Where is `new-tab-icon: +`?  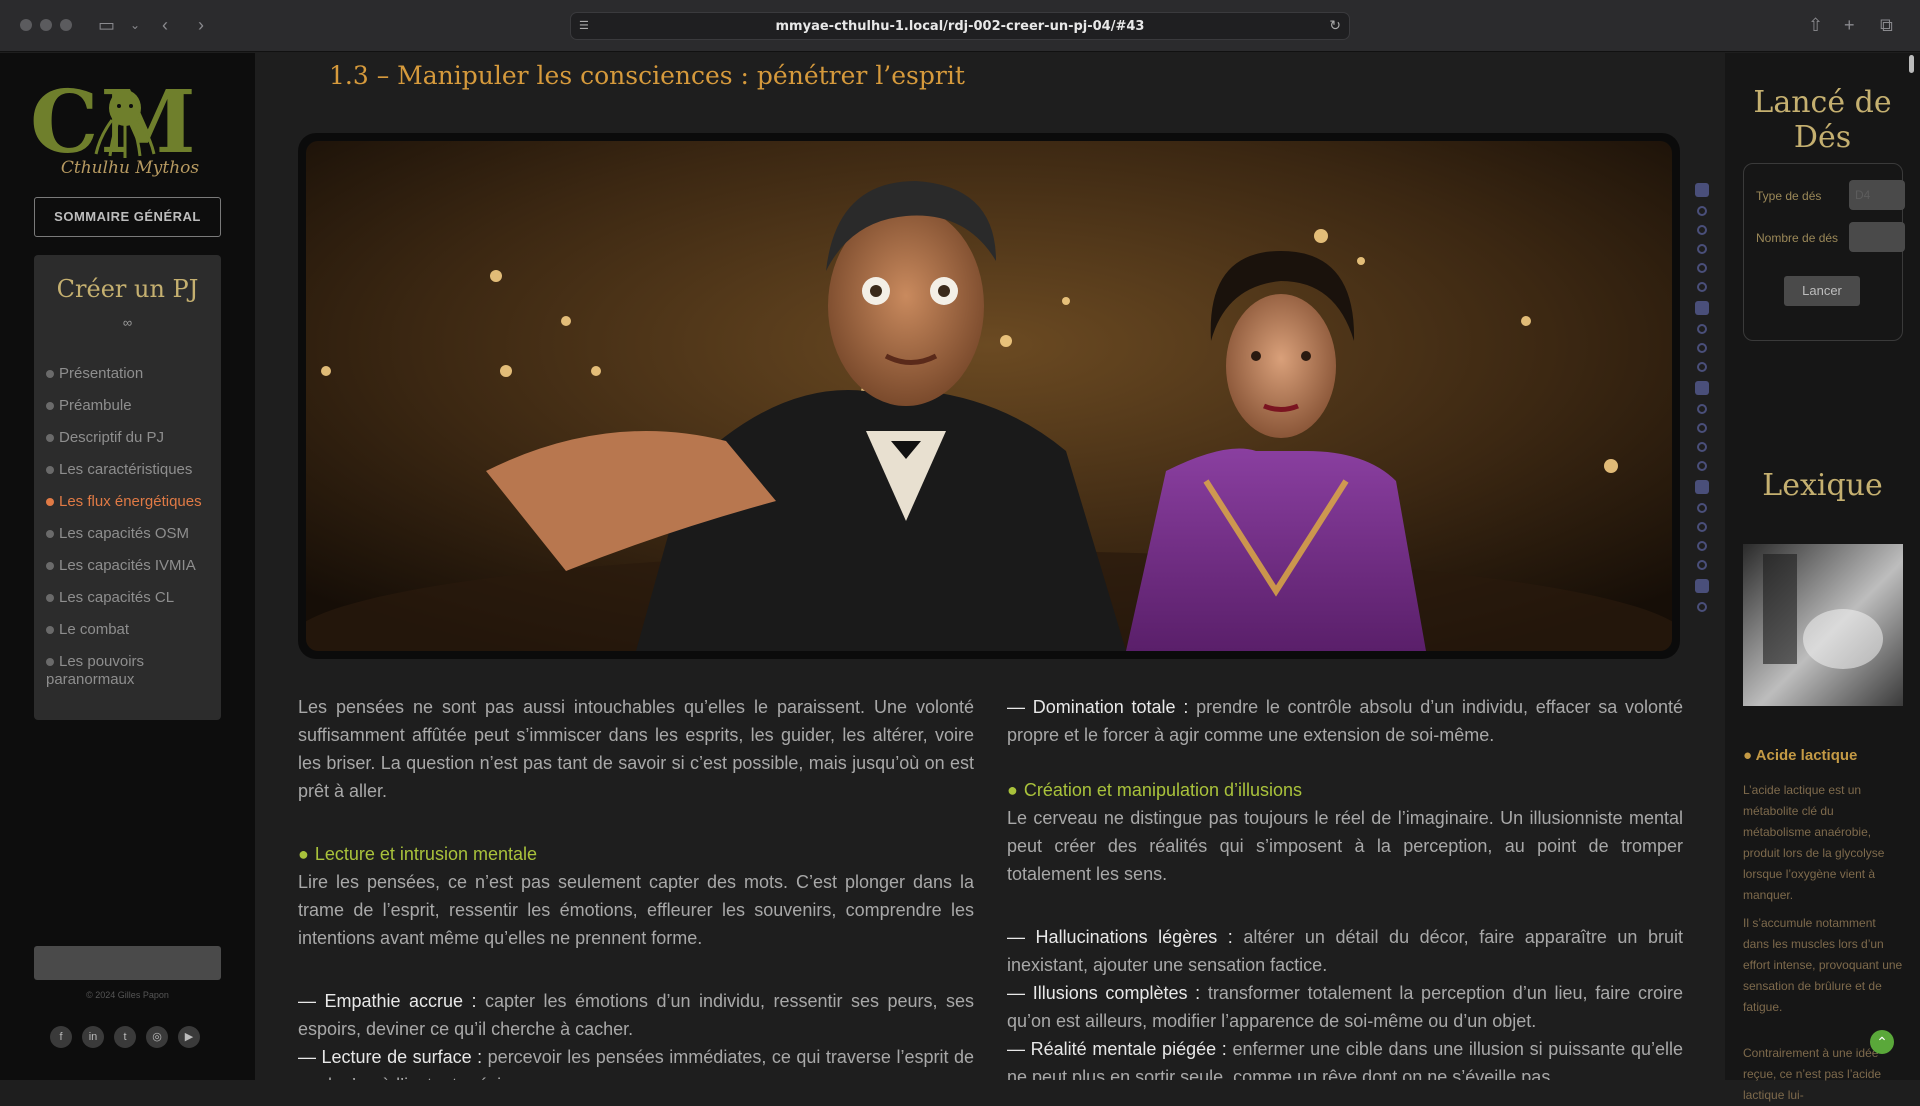 new-tab-icon: + is located at coordinates (1849, 25).